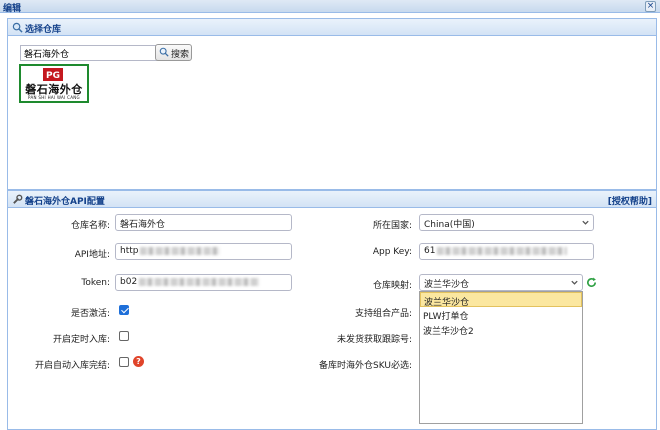  What do you see at coordinates (501, 314) in the screenshot?
I see `dropdown-option: PLW打单仓` at bounding box center [501, 314].